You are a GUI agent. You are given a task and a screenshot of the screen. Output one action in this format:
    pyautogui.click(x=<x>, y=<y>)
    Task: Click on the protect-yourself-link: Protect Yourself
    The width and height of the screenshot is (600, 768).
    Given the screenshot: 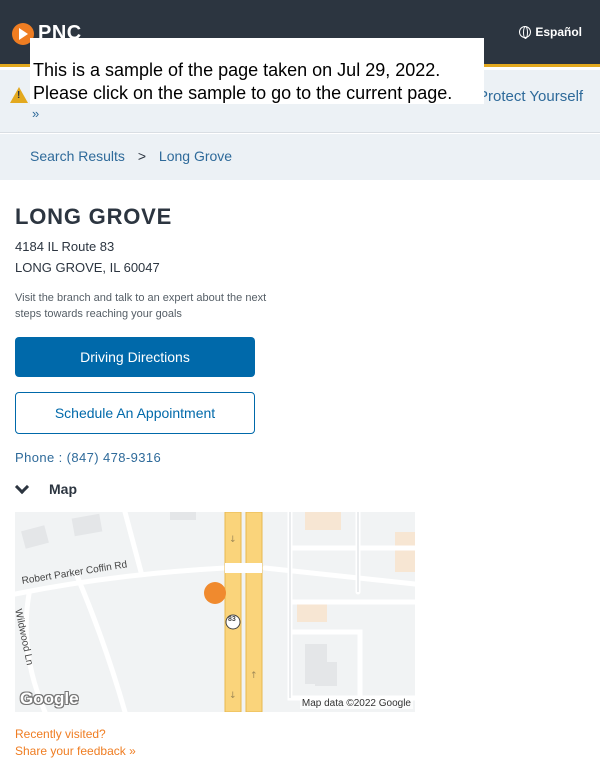 What is the action you would take?
    pyautogui.click(x=530, y=96)
    